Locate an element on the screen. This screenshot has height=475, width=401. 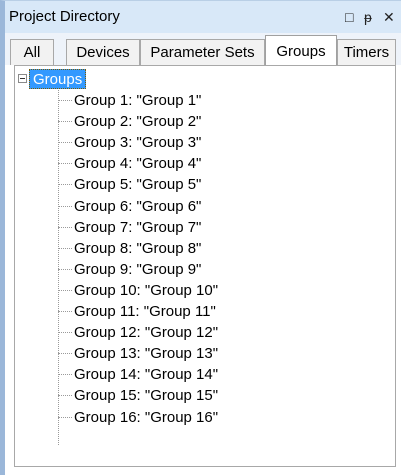
tree-item-label: Group 3: "Group 3" is located at coordinates (137, 142).